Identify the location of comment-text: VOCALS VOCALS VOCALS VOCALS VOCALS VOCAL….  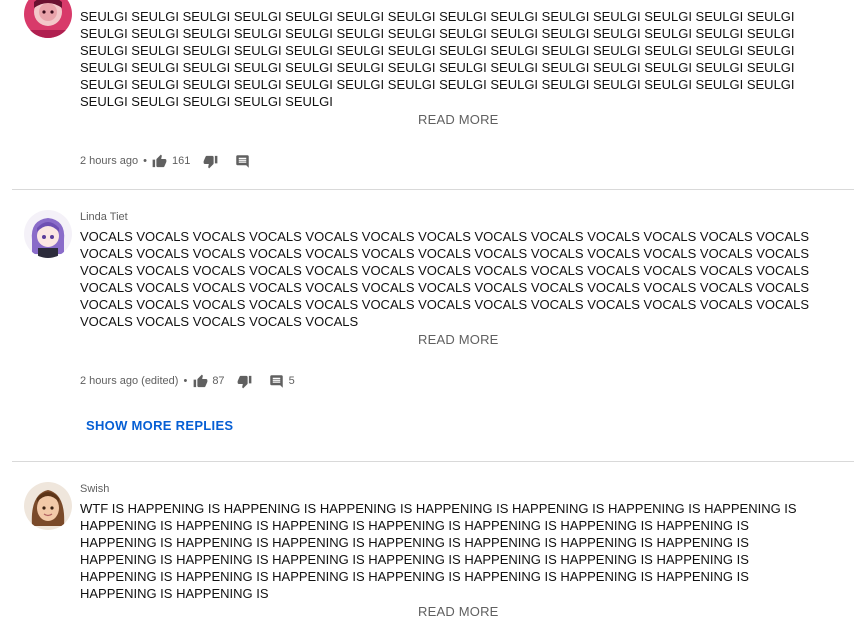
(444, 279).